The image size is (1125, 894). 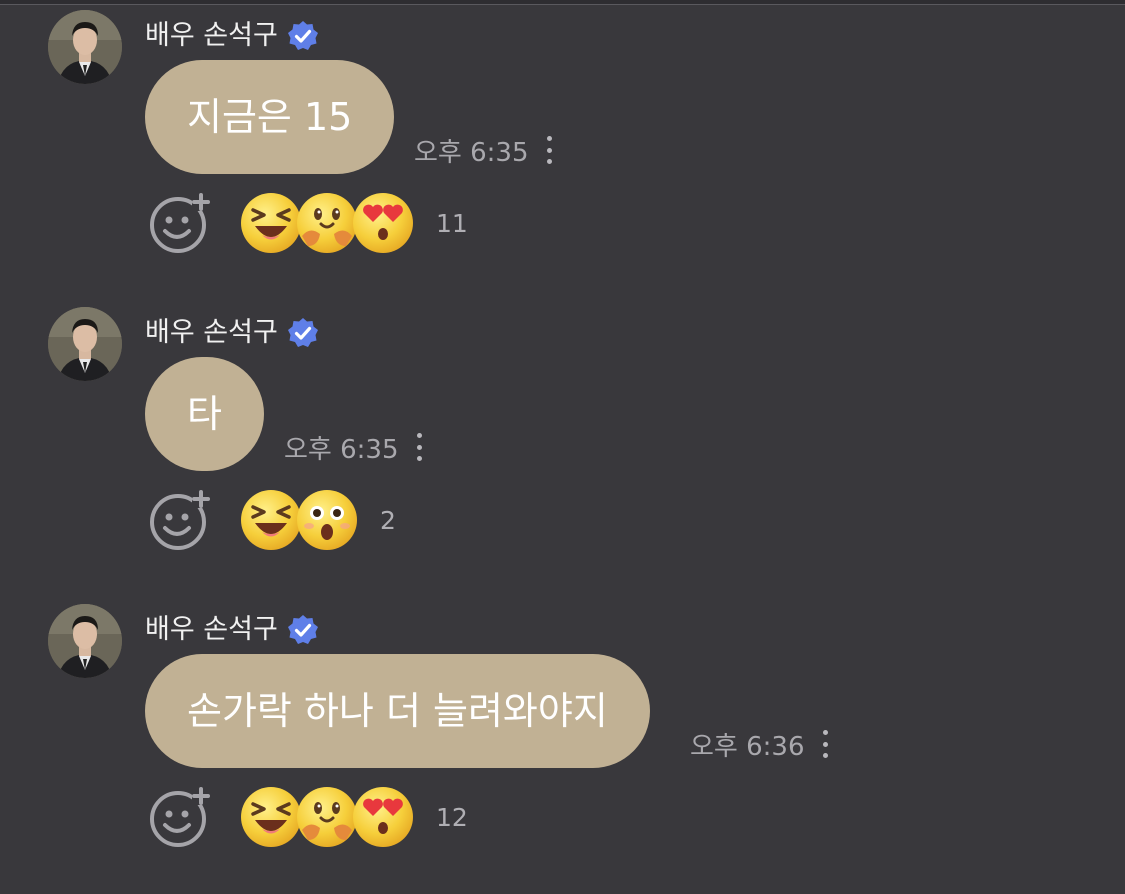 I want to click on reactions-row: 11, so click(x=308, y=223).